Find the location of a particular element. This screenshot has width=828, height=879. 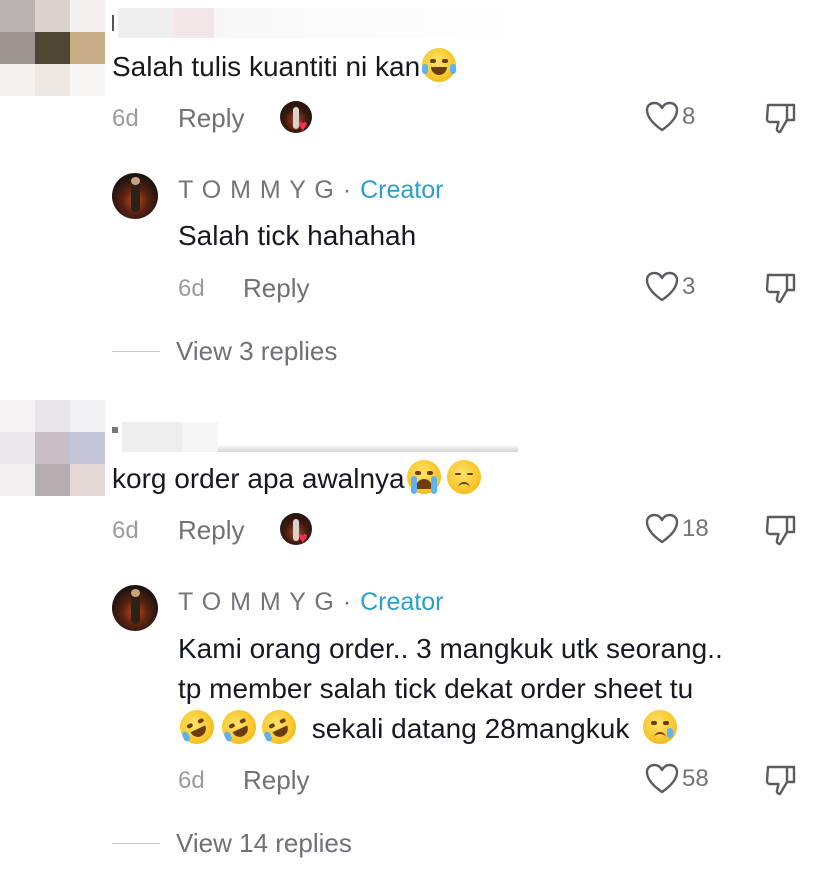

face-with-tears-of-joy-icon is located at coordinates (439, 65).